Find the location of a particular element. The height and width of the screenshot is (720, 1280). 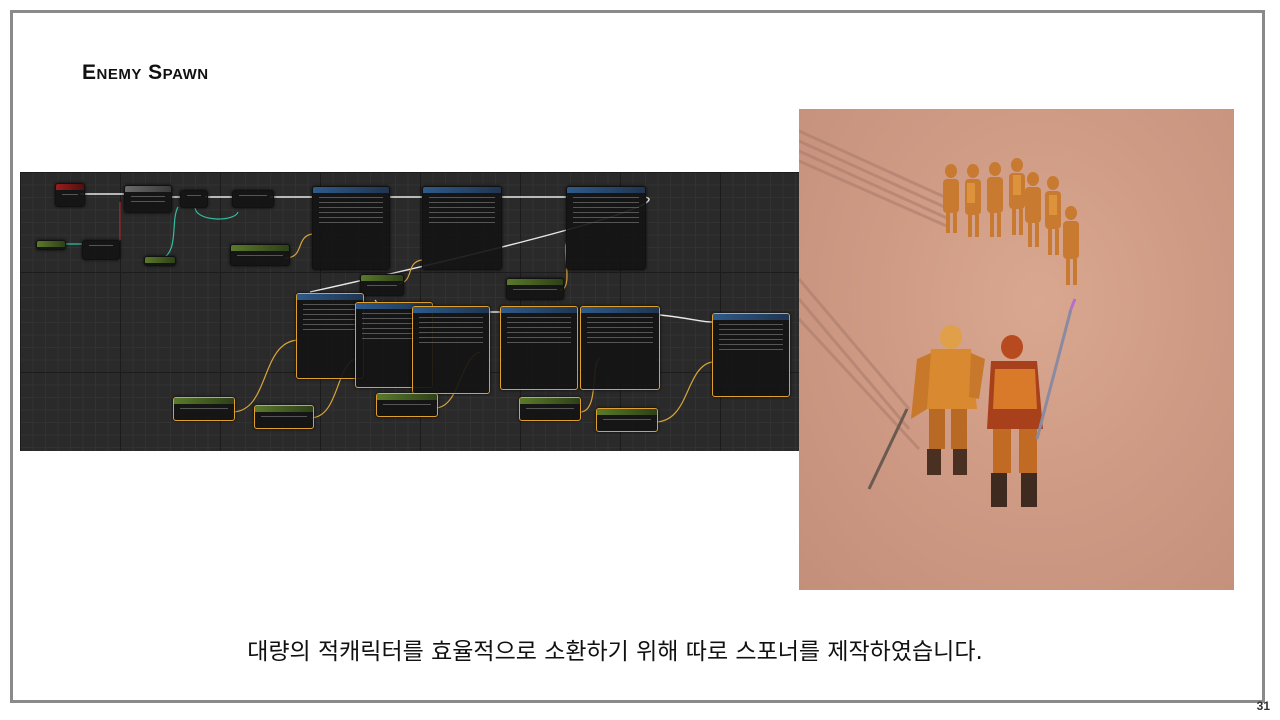

delay-node is located at coordinates (253, 199).